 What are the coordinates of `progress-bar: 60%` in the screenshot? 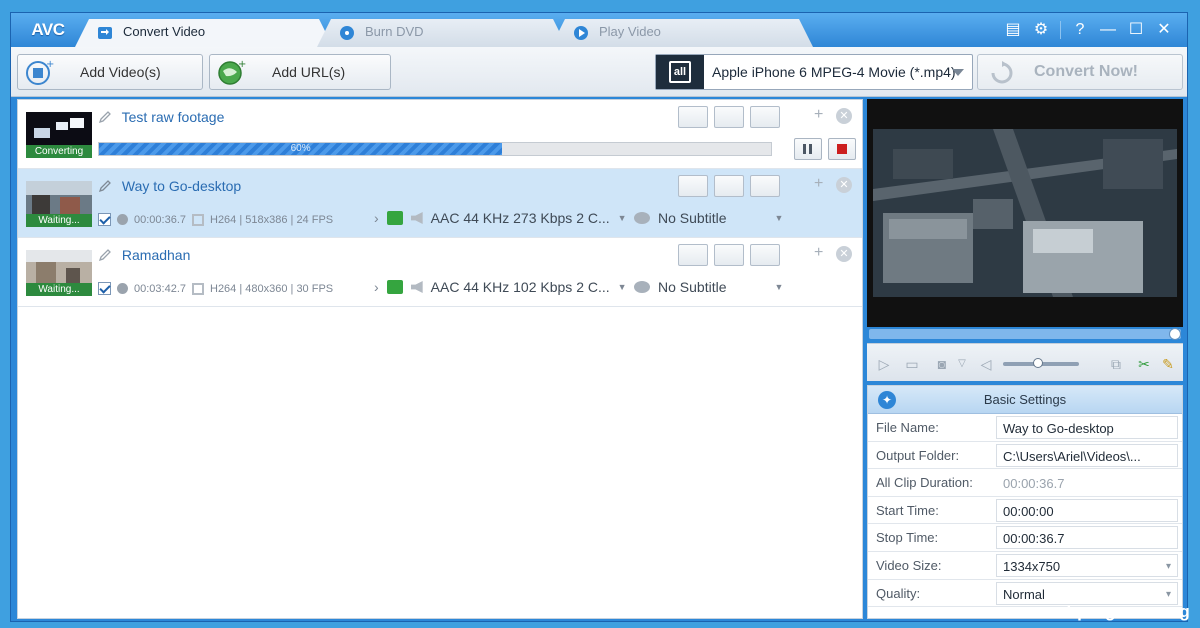 It's located at (435, 149).